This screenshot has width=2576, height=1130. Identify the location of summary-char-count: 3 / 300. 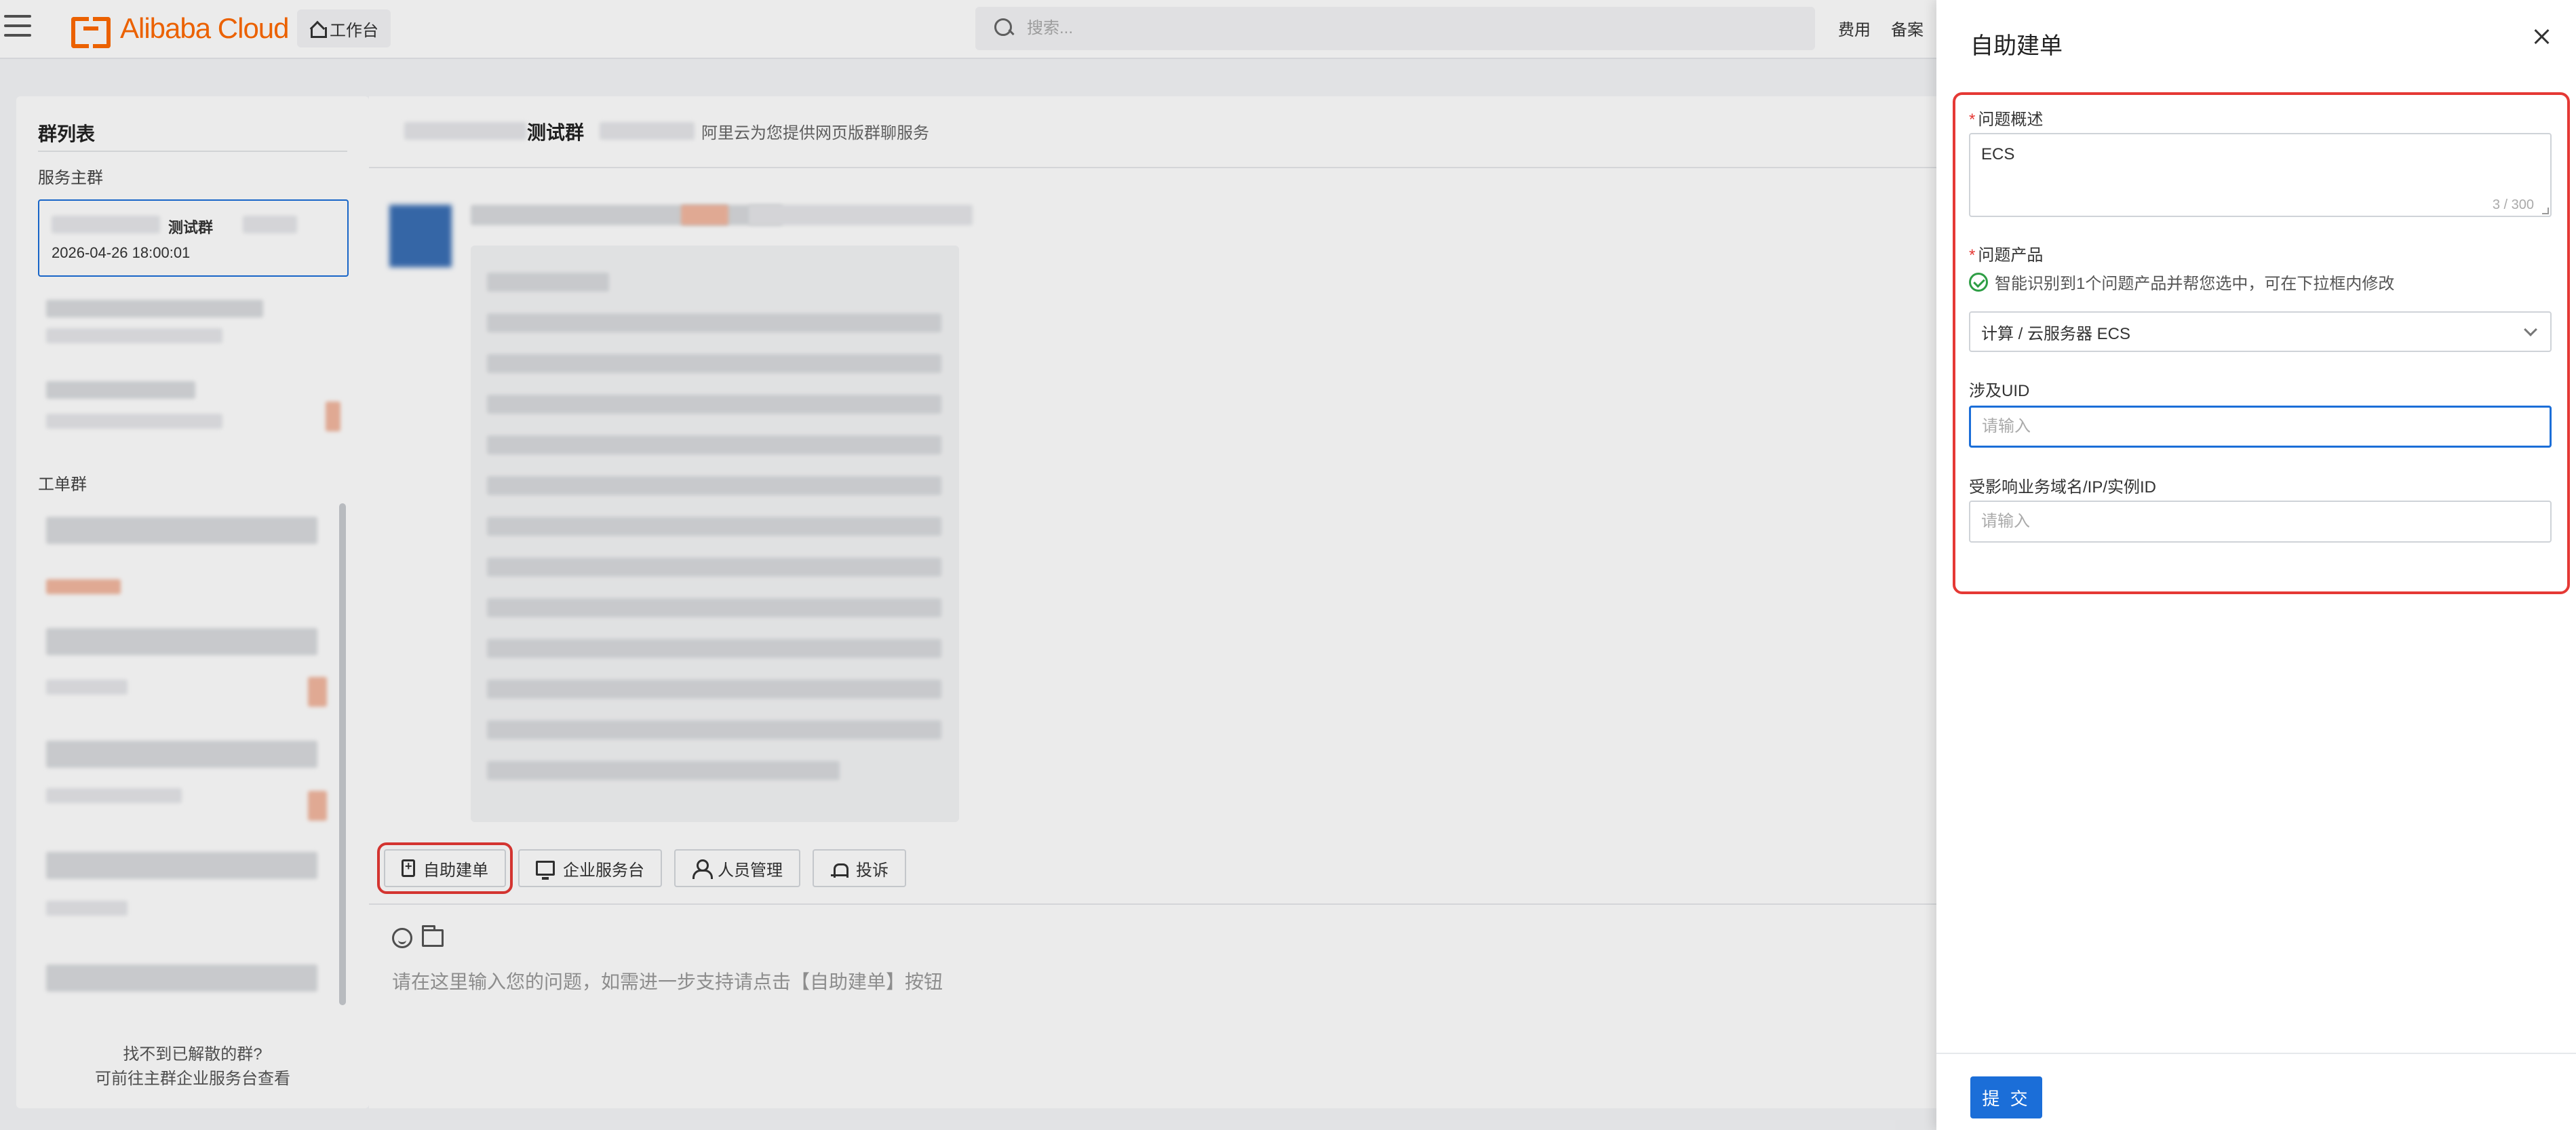
(2513, 204).